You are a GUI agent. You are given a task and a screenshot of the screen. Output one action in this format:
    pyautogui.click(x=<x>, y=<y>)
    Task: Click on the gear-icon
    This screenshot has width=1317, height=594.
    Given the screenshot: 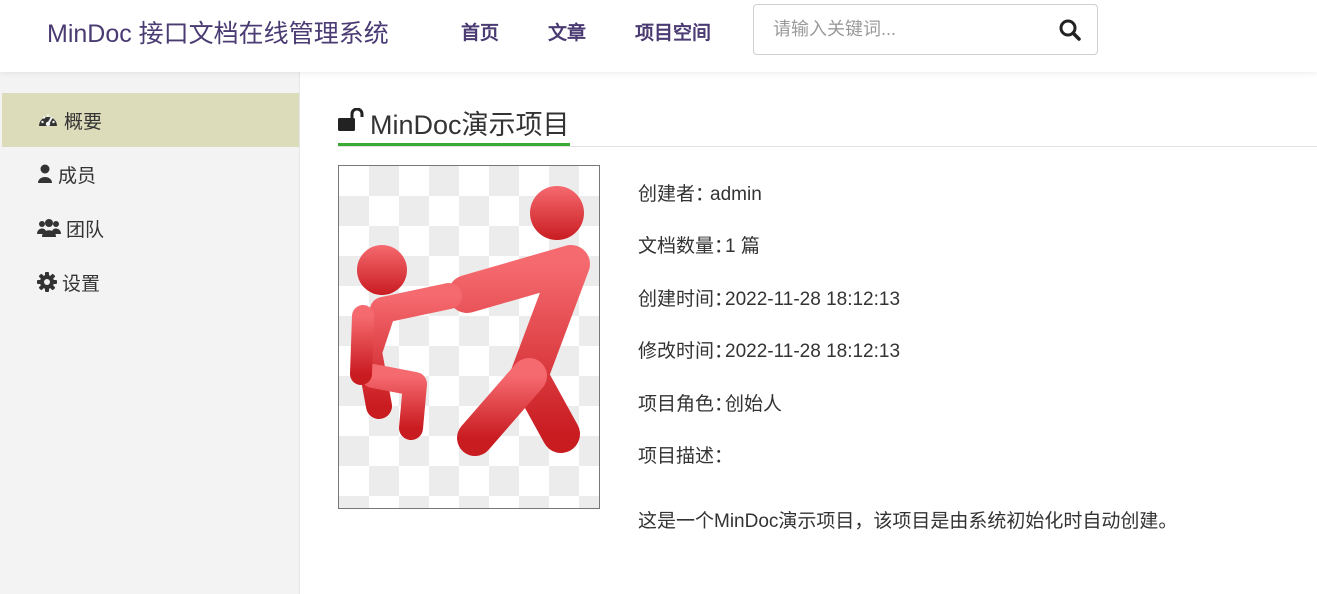 What is the action you would take?
    pyautogui.click(x=48, y=282)
    